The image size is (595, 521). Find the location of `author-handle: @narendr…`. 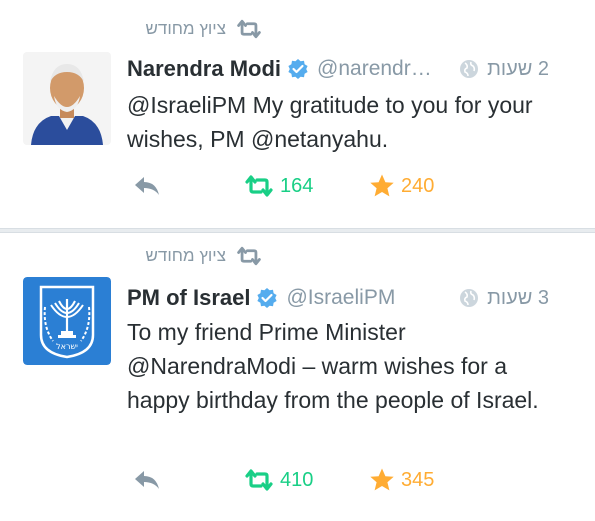

author-handle: @narendr… is located at coordinates (374, 69).